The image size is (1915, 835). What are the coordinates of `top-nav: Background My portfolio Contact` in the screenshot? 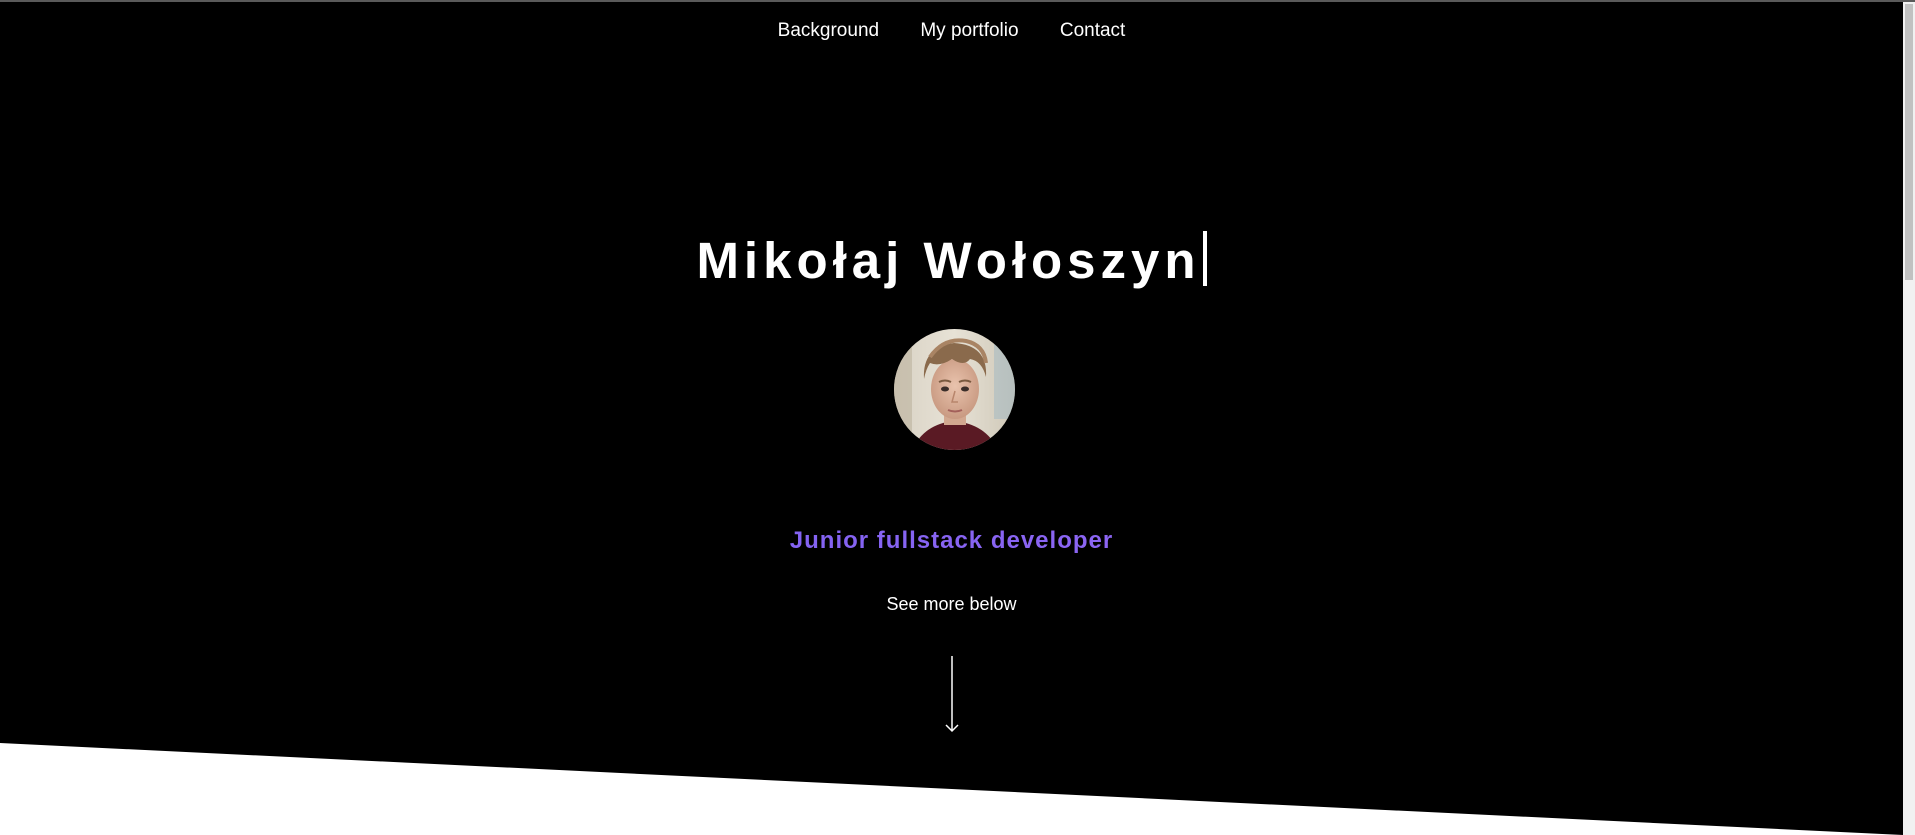 It's located at (951, 31).